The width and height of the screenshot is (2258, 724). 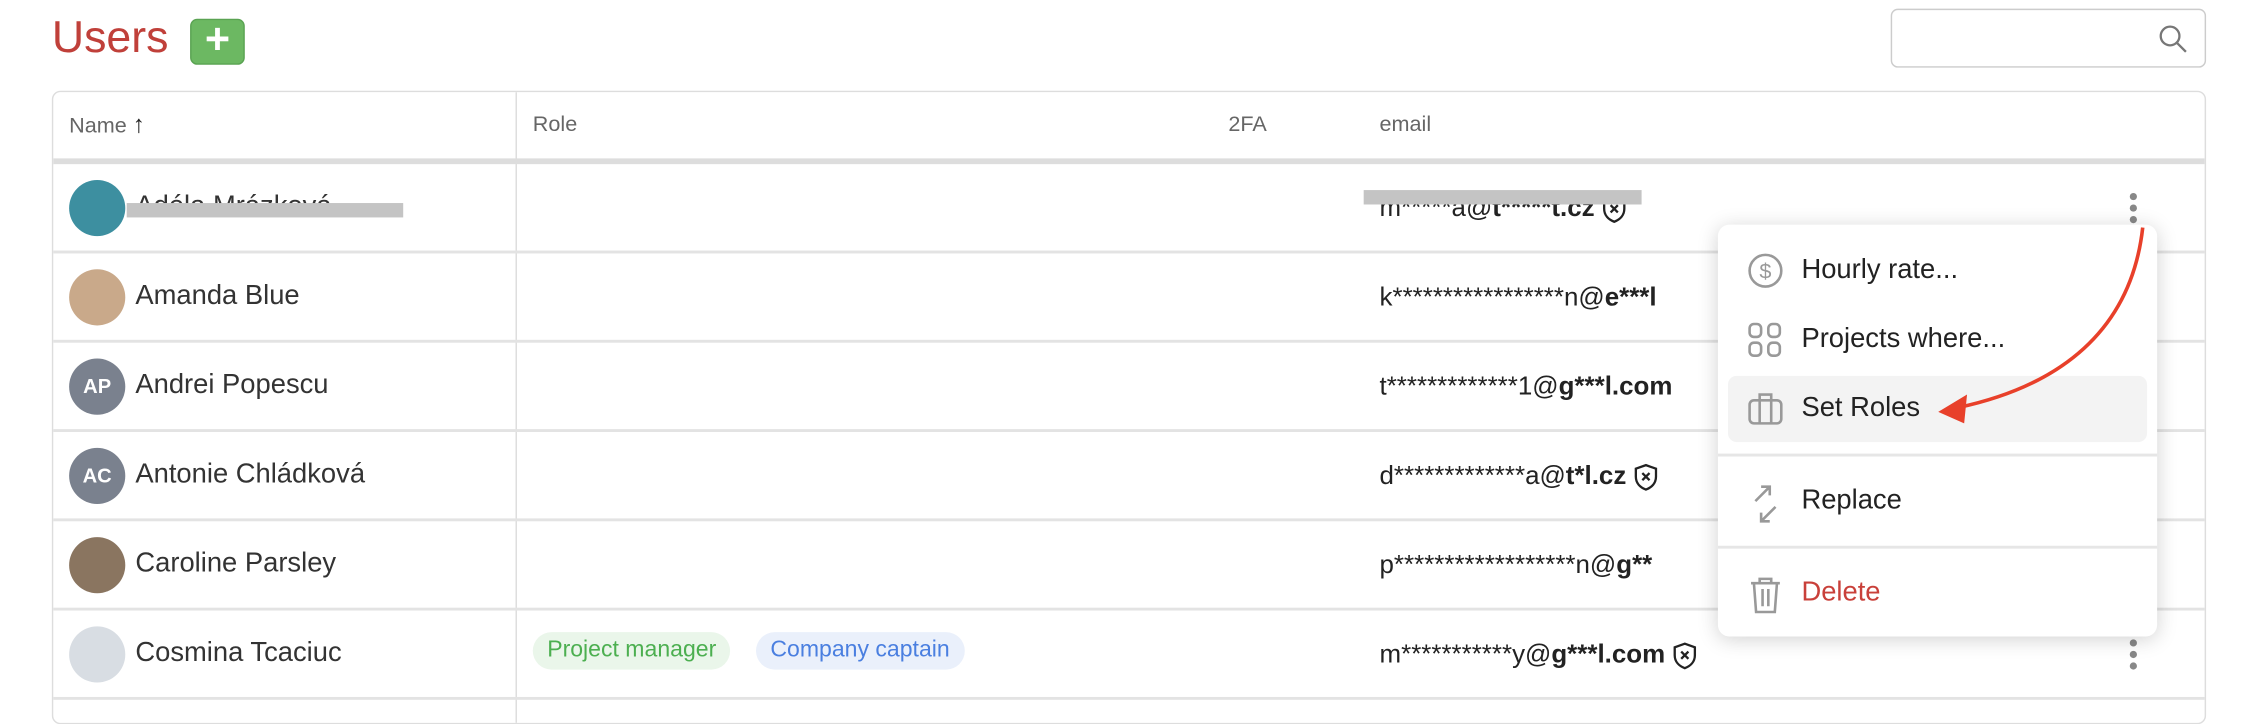 What do you see at coordinates (1465, 654) in the screenshot?
I see `email-local: m***********y@` at bounding box center [1465, 654].